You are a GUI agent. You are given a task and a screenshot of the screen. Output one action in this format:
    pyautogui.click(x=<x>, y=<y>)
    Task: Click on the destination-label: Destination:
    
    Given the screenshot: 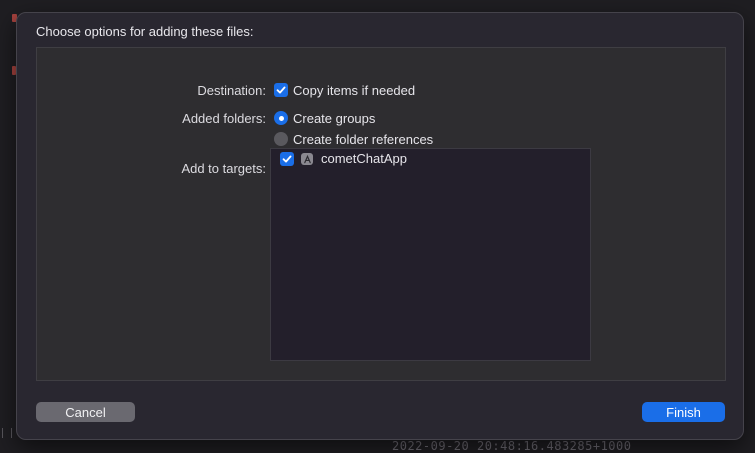 What is the action you would take?
    pyautogui.click(x=231, y=90)
    